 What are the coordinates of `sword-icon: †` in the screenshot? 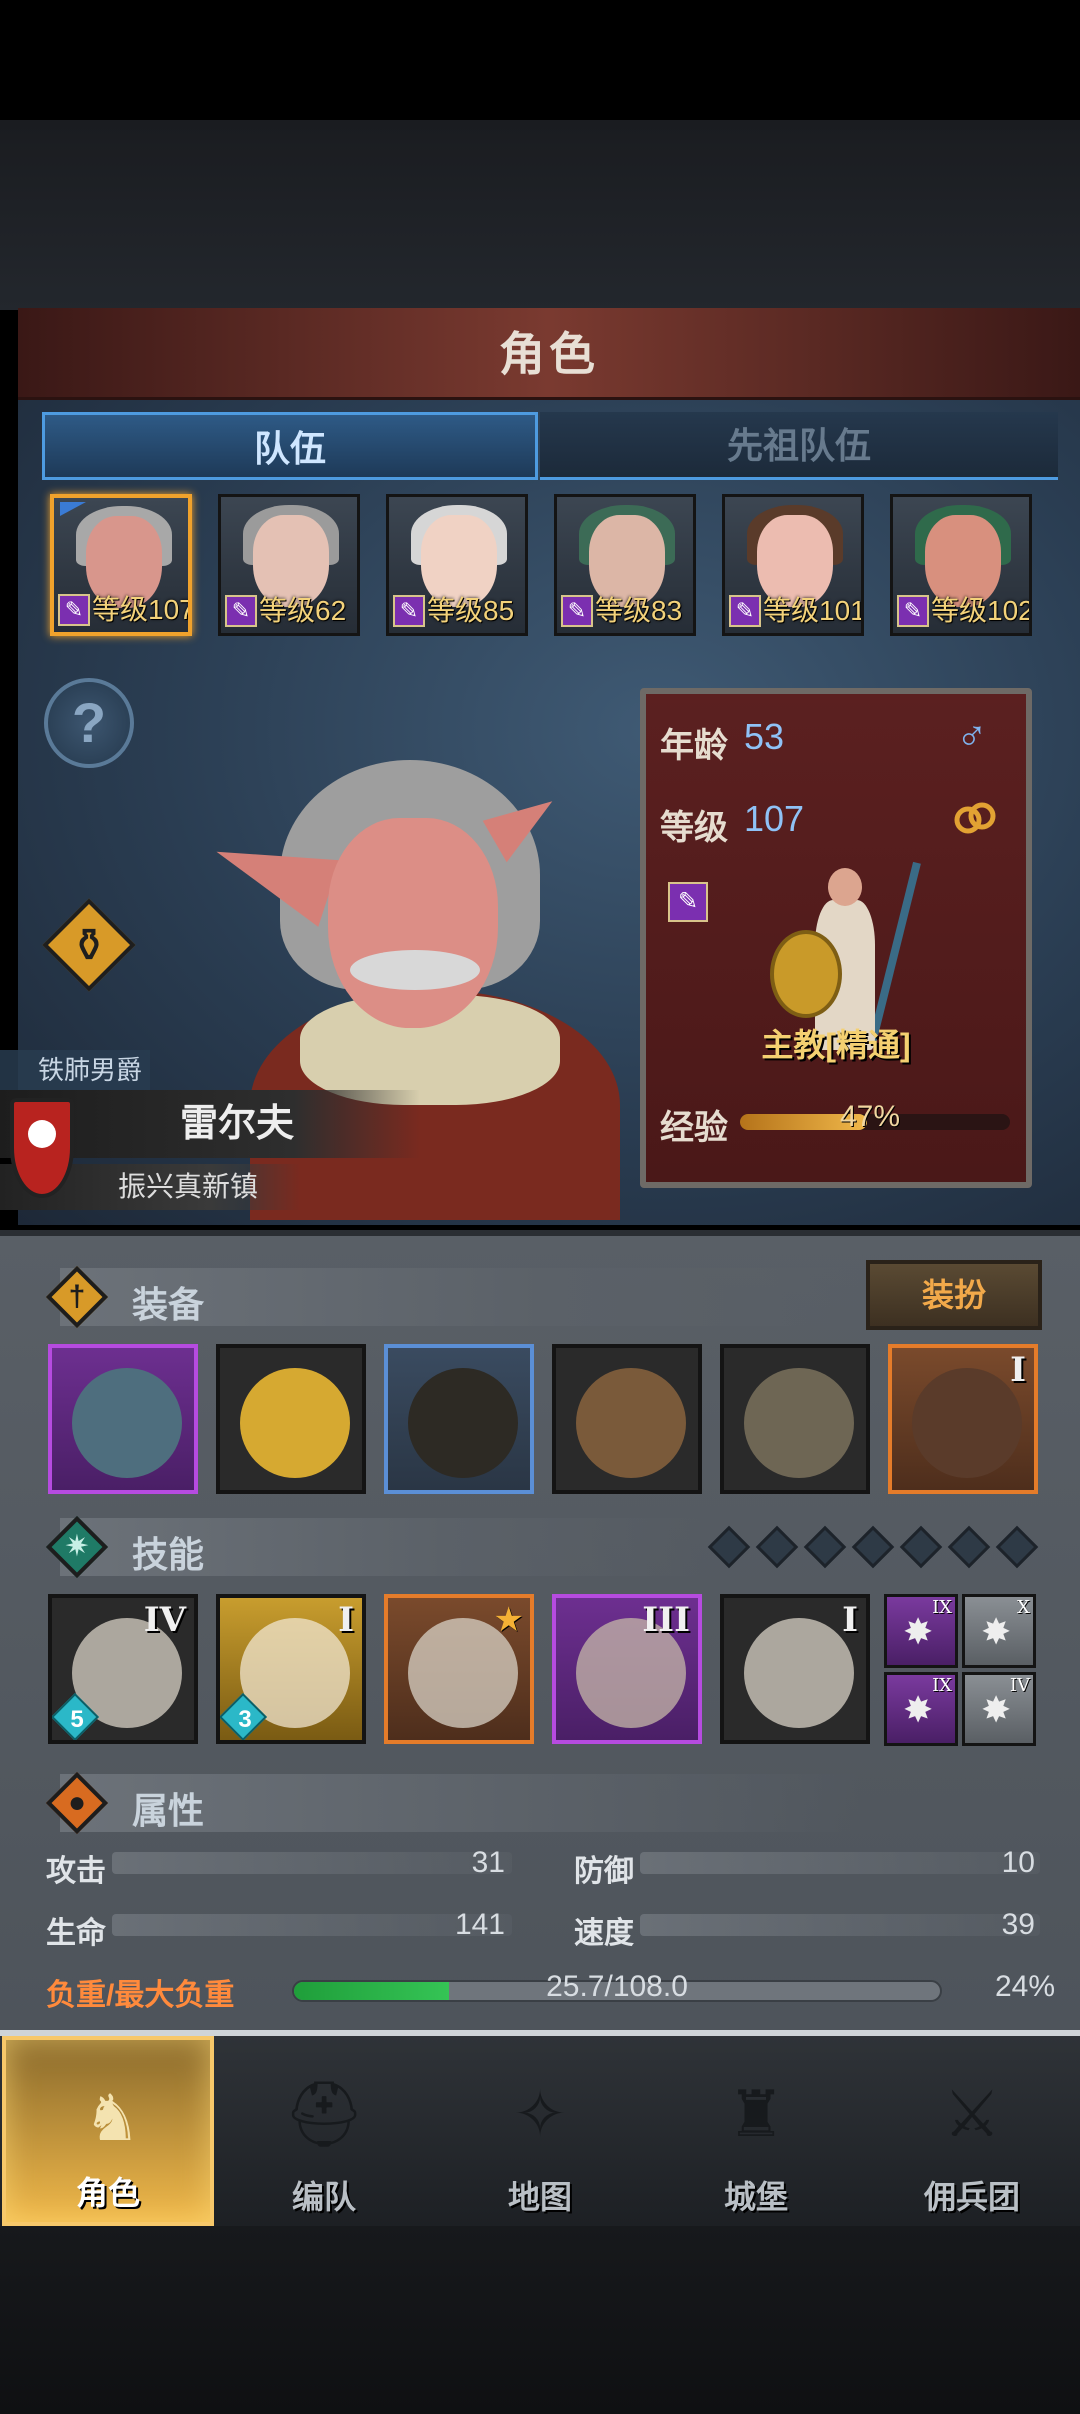 It's located at (77, 1296).